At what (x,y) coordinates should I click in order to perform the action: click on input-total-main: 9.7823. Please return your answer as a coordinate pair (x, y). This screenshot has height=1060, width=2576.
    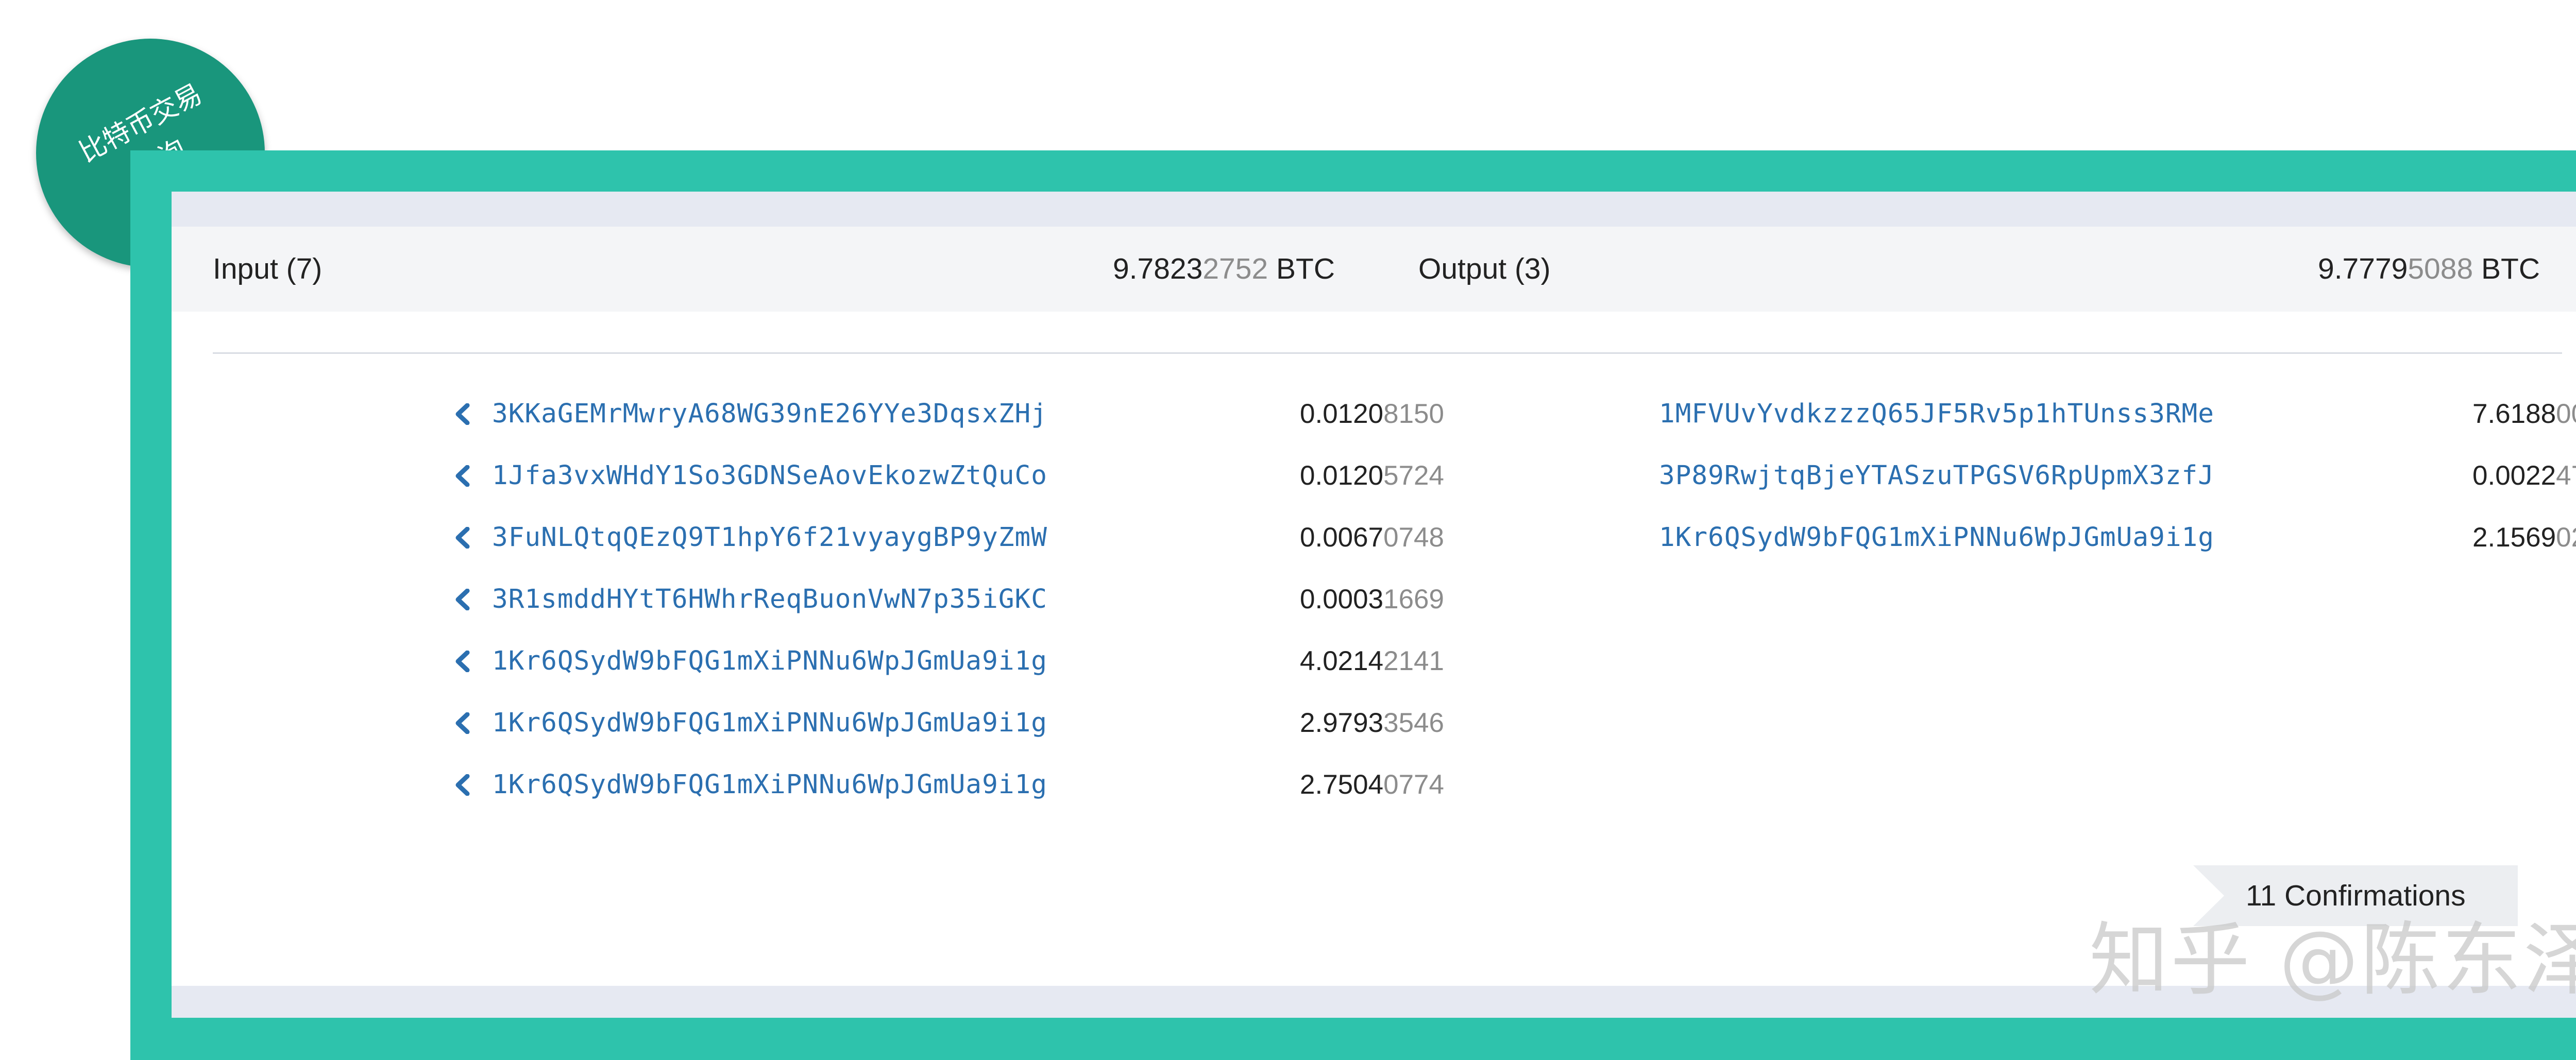
    Looking at the image, I should click on (1158, 268).